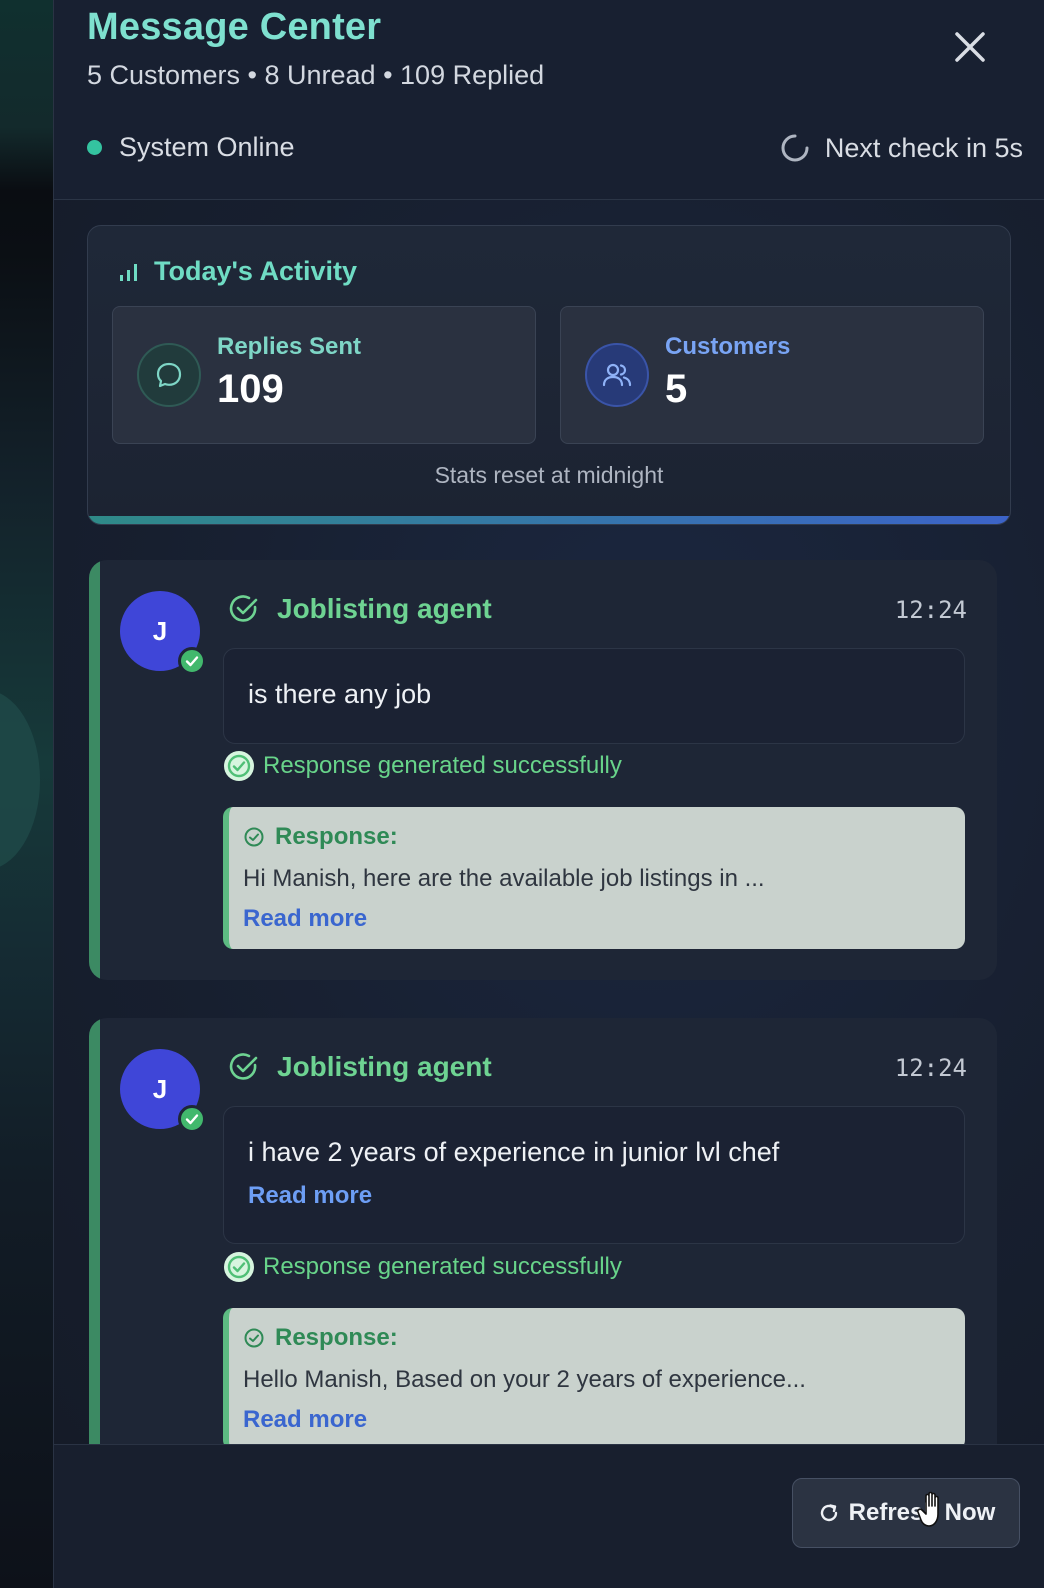  I want to click on spinner-icon, so click(795, 148).